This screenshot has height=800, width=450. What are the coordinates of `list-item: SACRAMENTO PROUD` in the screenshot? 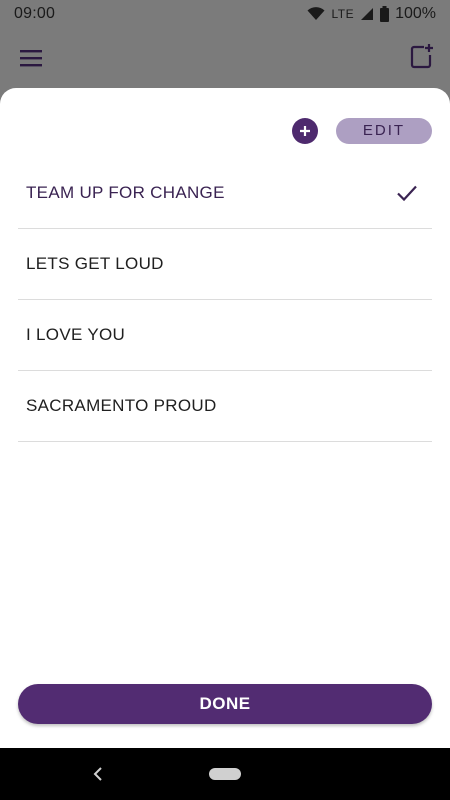 It's located at (225, 406).